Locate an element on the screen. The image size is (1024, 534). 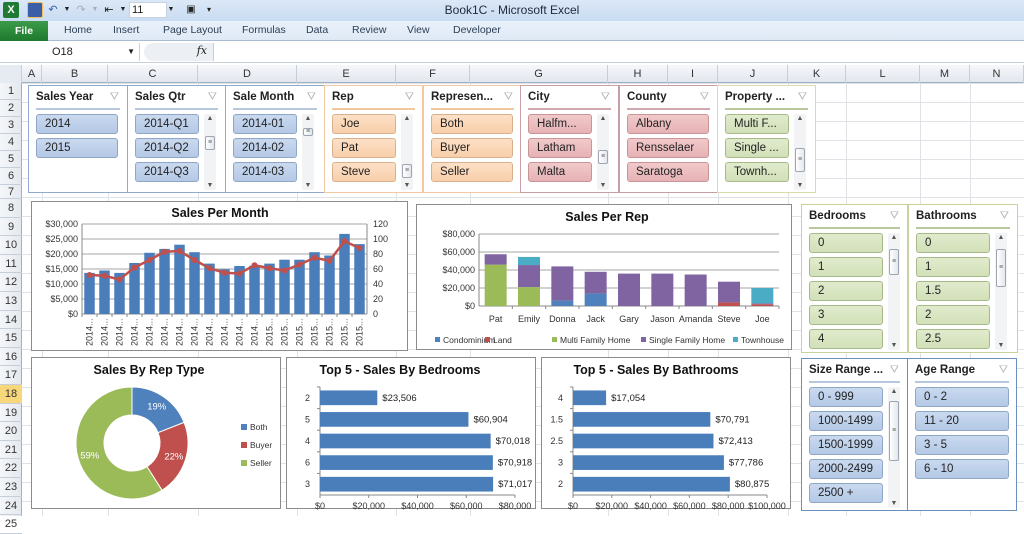
row-header-14: 14 is located at coordinates (11, 320).